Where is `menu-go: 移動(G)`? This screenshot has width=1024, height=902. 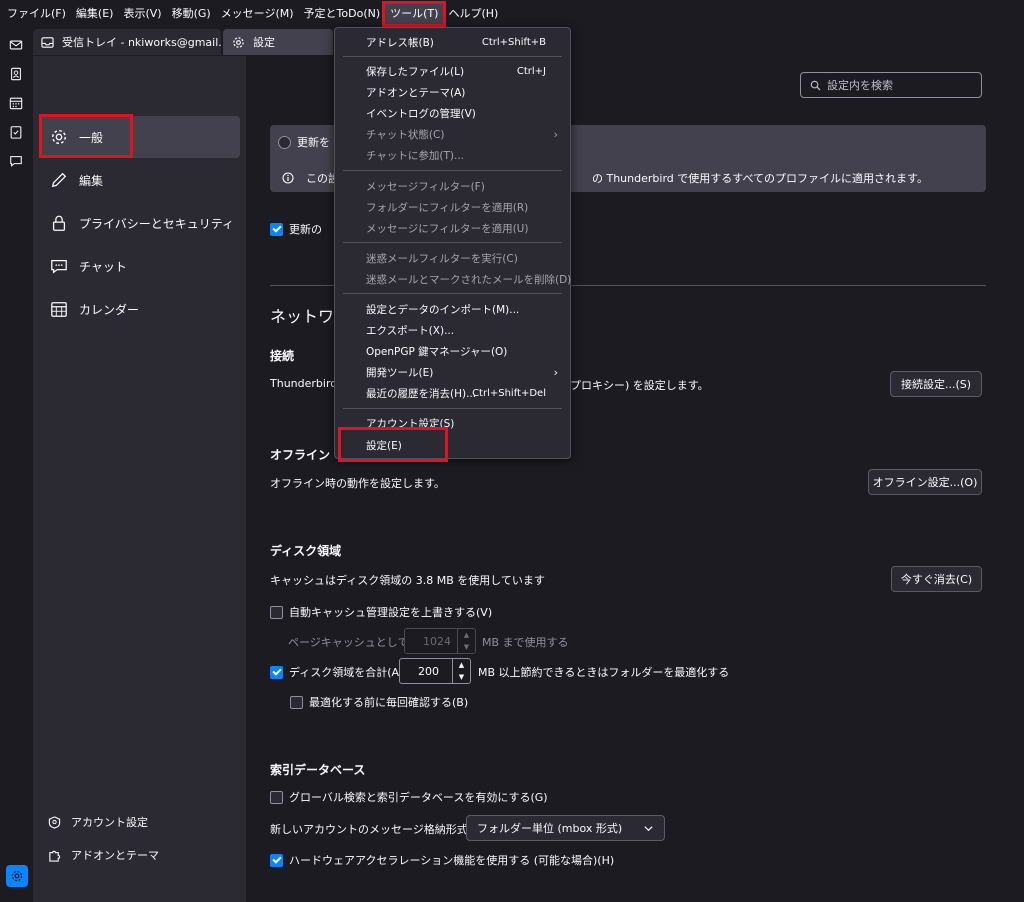 menu-go: 移動(G) is located at coordinates (191, 14).